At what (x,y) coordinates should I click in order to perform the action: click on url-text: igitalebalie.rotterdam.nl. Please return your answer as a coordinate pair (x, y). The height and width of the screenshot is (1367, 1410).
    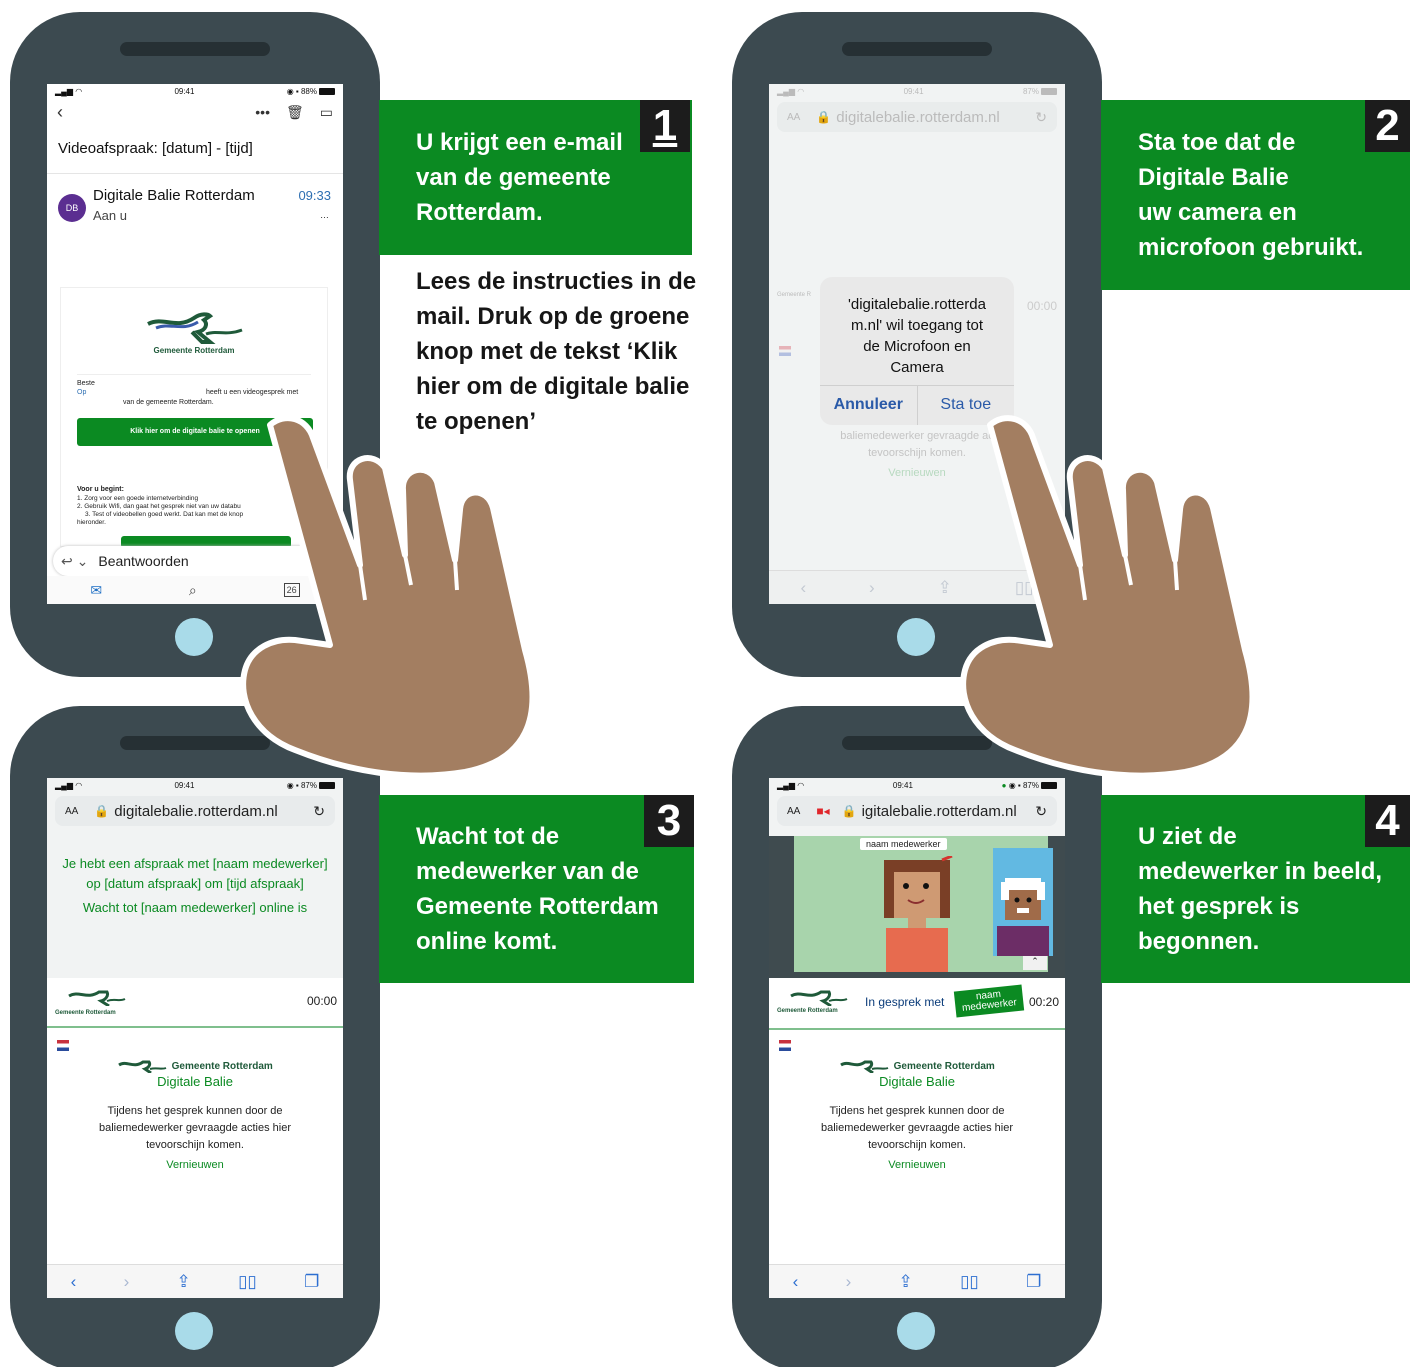
    Looking at the image, I should click on (949, 811).